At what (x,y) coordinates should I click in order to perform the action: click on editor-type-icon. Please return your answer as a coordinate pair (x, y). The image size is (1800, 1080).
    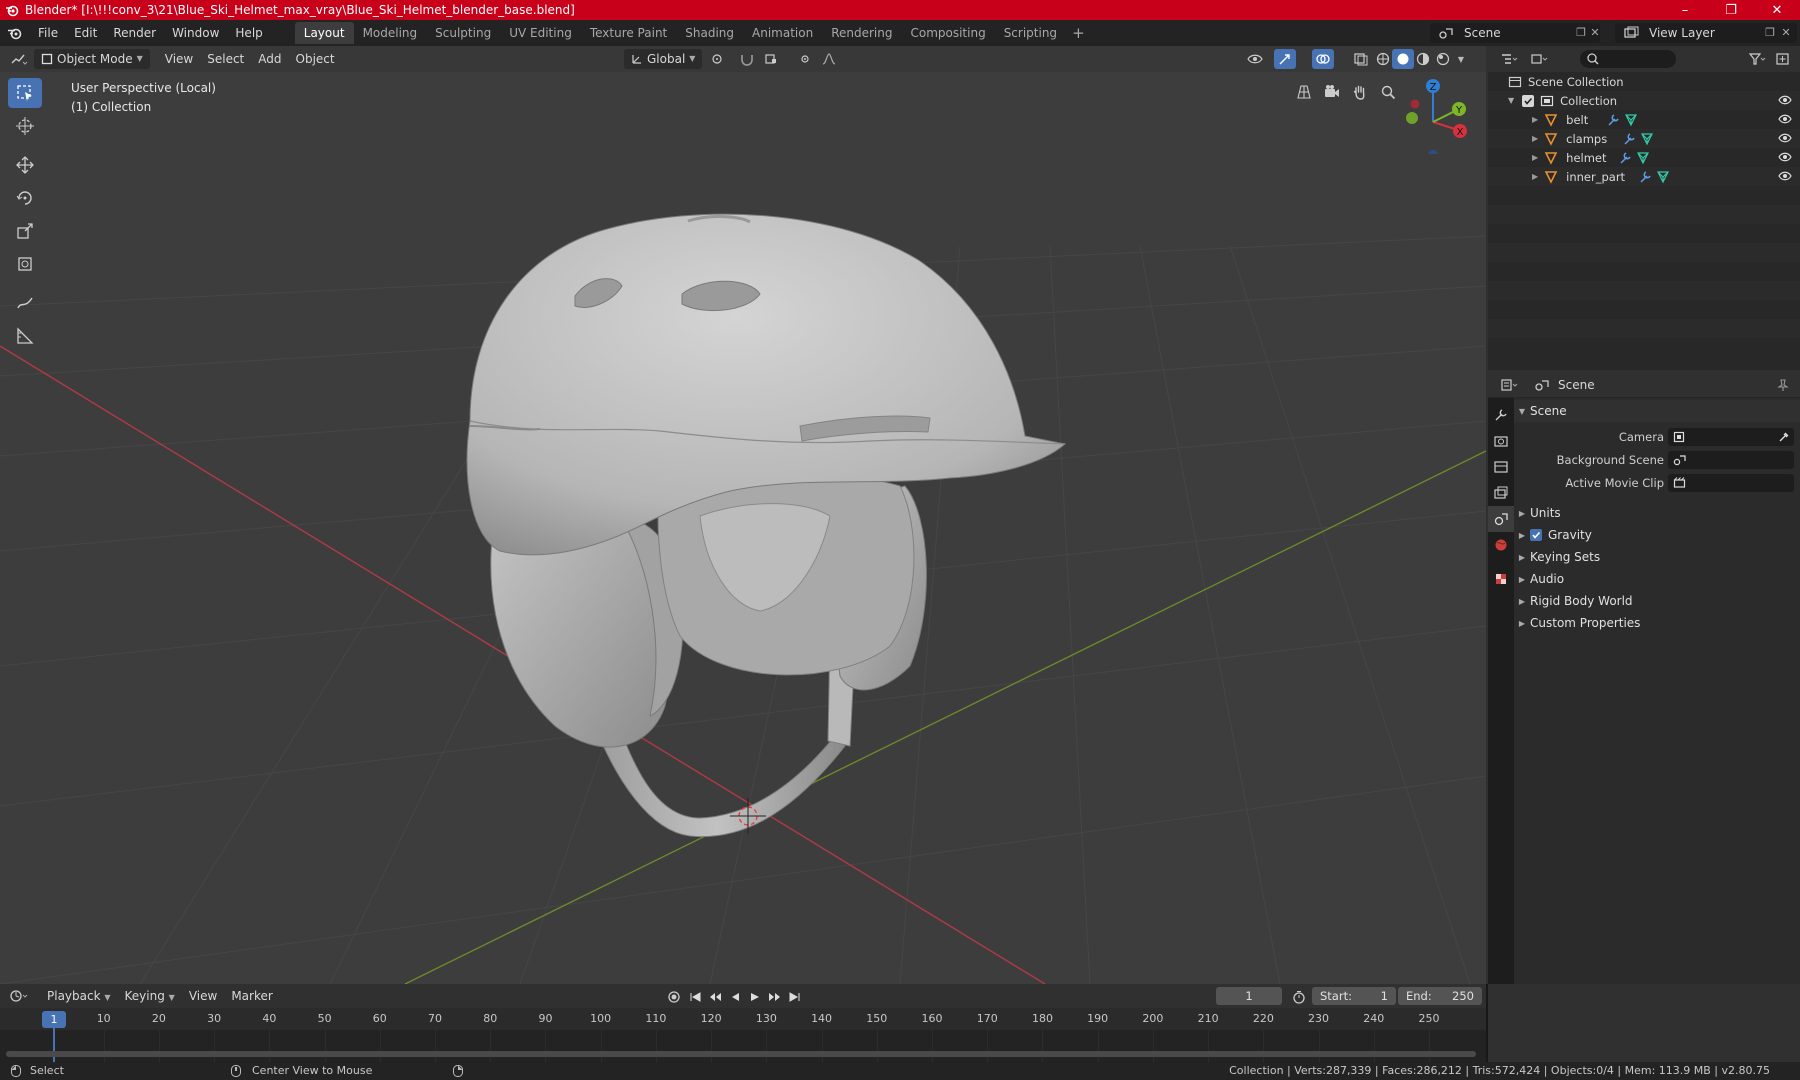
    Looking at the image, I should click on (19, 59).